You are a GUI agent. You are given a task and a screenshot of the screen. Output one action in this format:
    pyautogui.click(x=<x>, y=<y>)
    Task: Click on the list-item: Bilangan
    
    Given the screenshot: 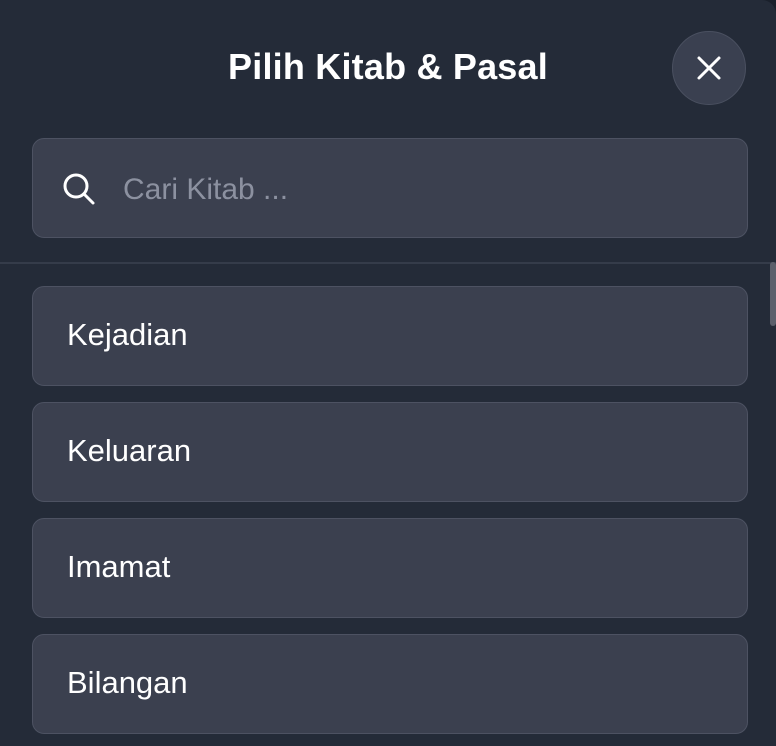 What is the action you would take?
    pyautogui.click(x=390, y=684)
    